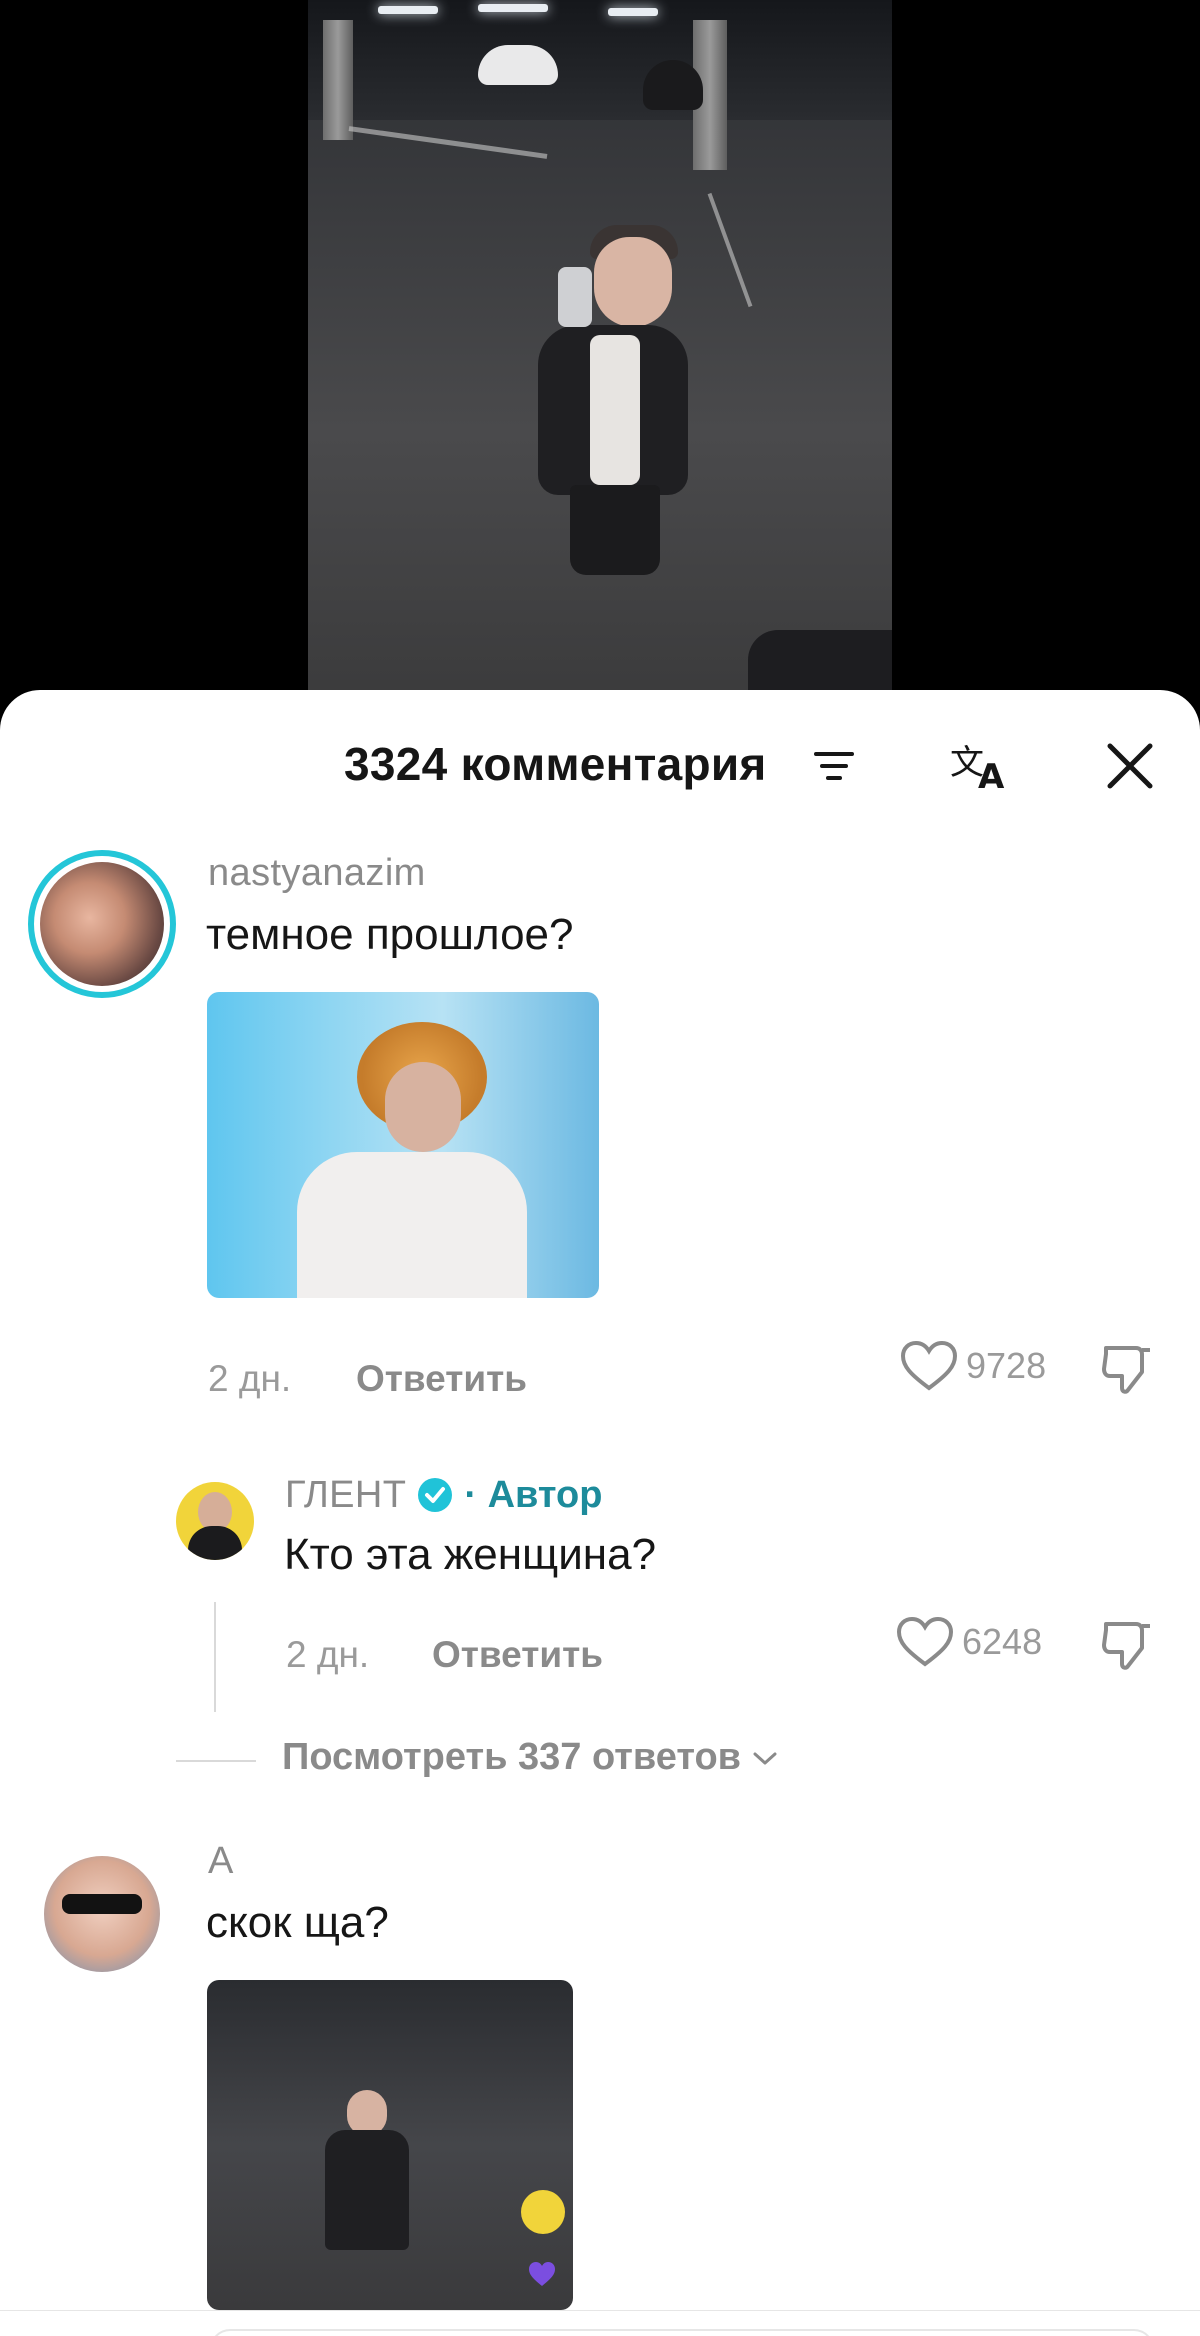 The height and width of the screenshot is (2336, 1200). I want to click on like-button: 6248, so click(969, 1642).